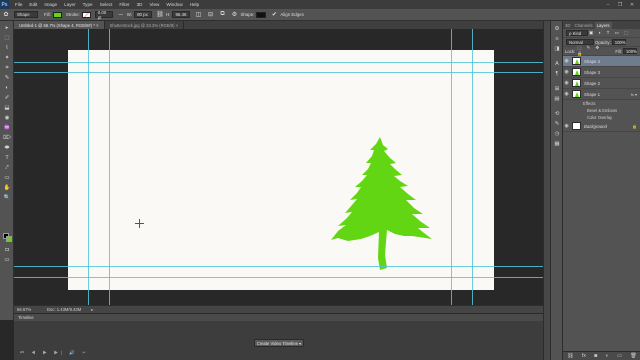 The width and height of the screenshot is (640, 360). Describe the element at coordinates (608, 4) in the screenshot. I see `minimize-icon: –` at that location.